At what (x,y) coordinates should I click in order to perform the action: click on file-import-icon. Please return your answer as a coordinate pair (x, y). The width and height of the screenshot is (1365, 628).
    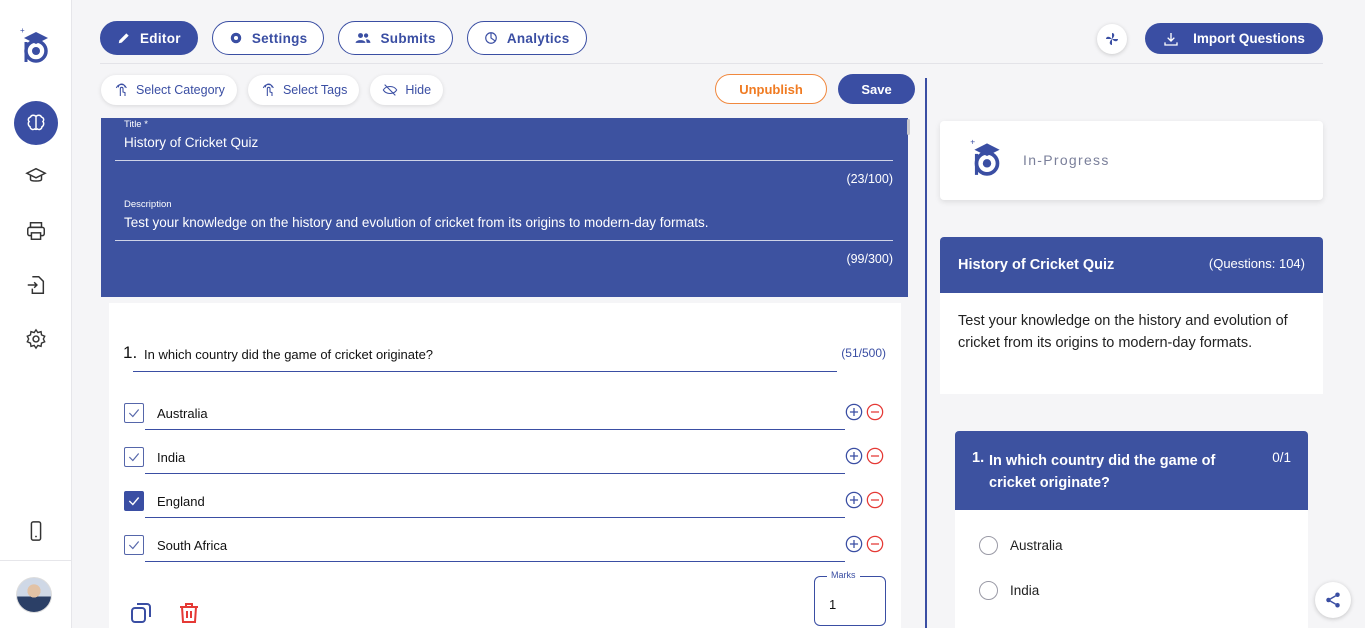
    Looking at the image, I should click on (36, 285).